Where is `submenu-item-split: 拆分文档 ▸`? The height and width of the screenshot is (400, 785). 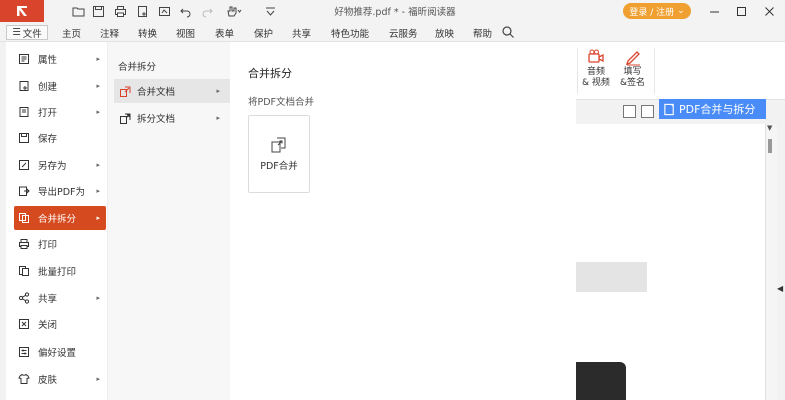
submenu-item-split: 拆分文档 ▸ is located at coordinates (172, 118).